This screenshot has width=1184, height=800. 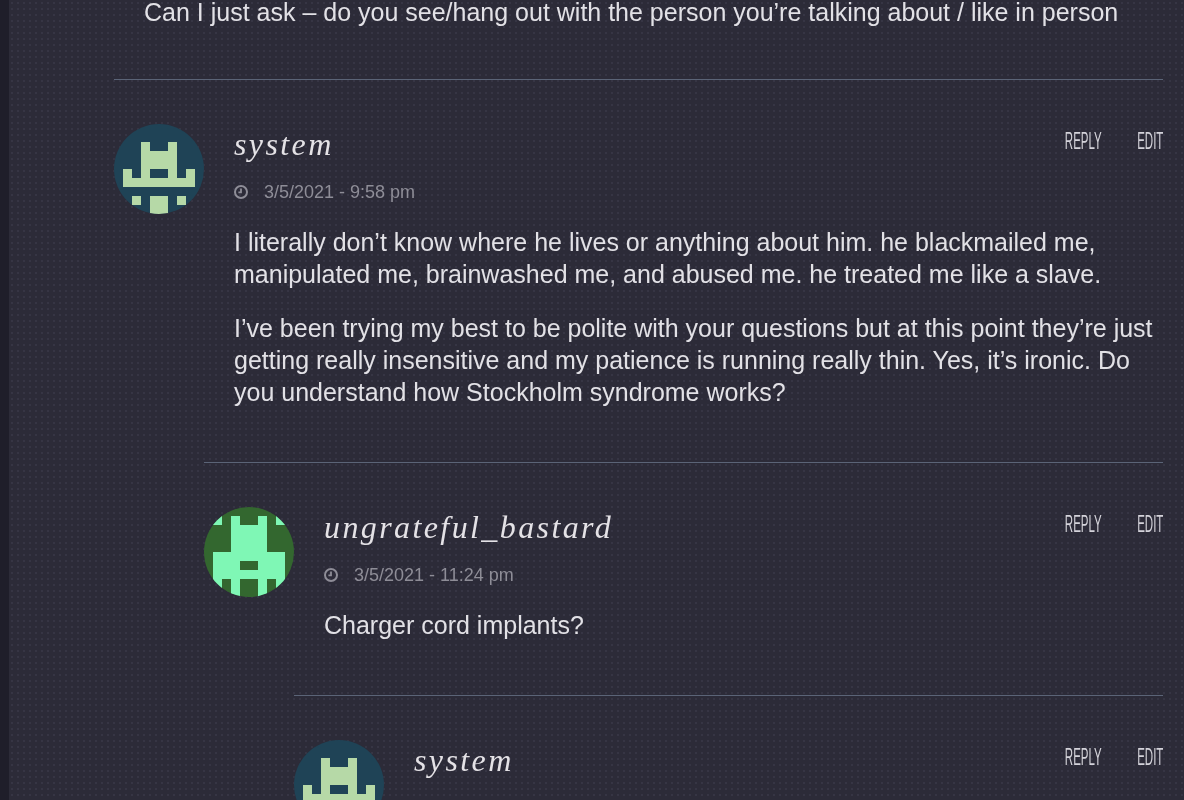 I want to click on comment-date: 3/5/2021 - 9:58 pm, so click(x=340, y=192).